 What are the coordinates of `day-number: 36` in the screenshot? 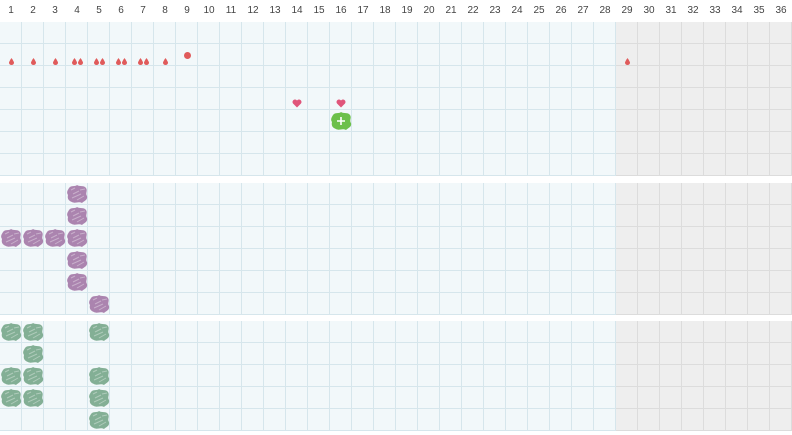 It's located at (781, 11).